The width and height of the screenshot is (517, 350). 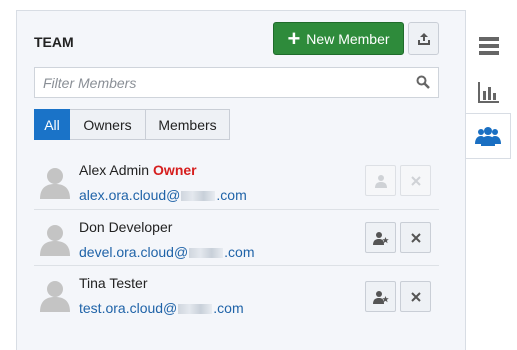 What do you see at coordinates (114, 170) in the screenshot?
I see `member-name: Alex Admin` at bounding box center [114, 170].